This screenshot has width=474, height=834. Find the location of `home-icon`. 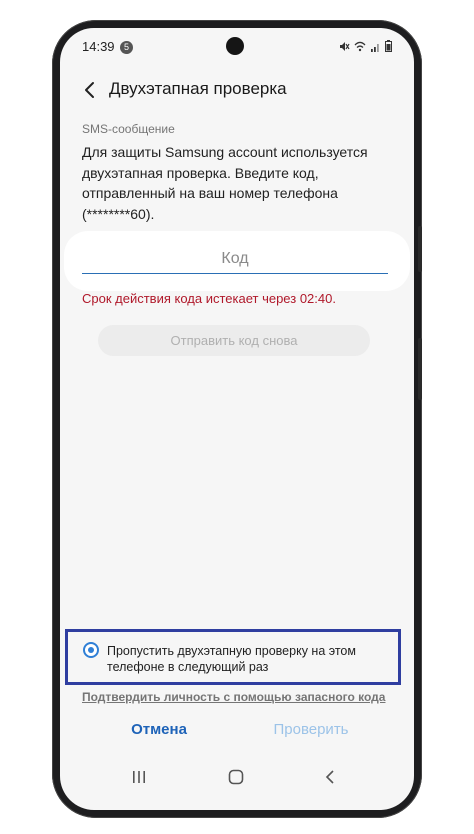

home-icon is located at coordinates (236, 777).